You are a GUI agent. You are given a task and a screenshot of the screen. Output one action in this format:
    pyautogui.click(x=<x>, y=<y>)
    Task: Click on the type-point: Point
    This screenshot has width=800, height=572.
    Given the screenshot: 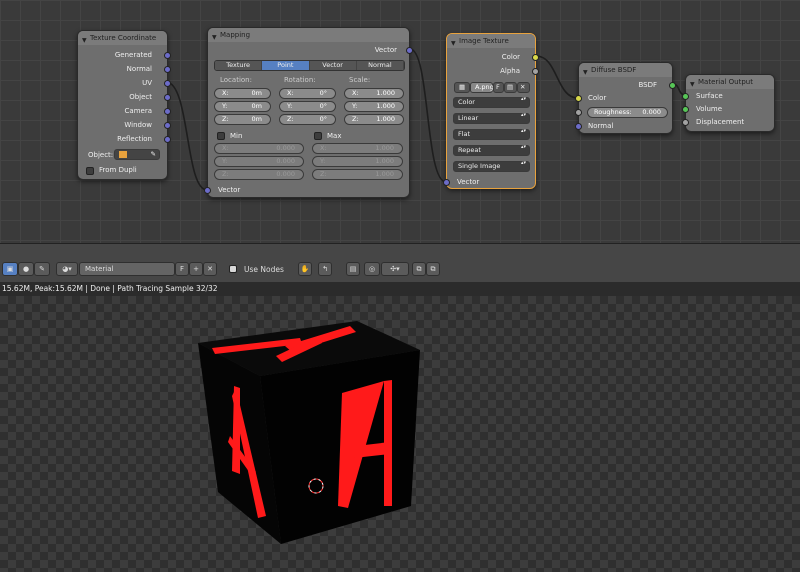 What is the action you would take?
    pyautogui.click(x=286, y=65)
    